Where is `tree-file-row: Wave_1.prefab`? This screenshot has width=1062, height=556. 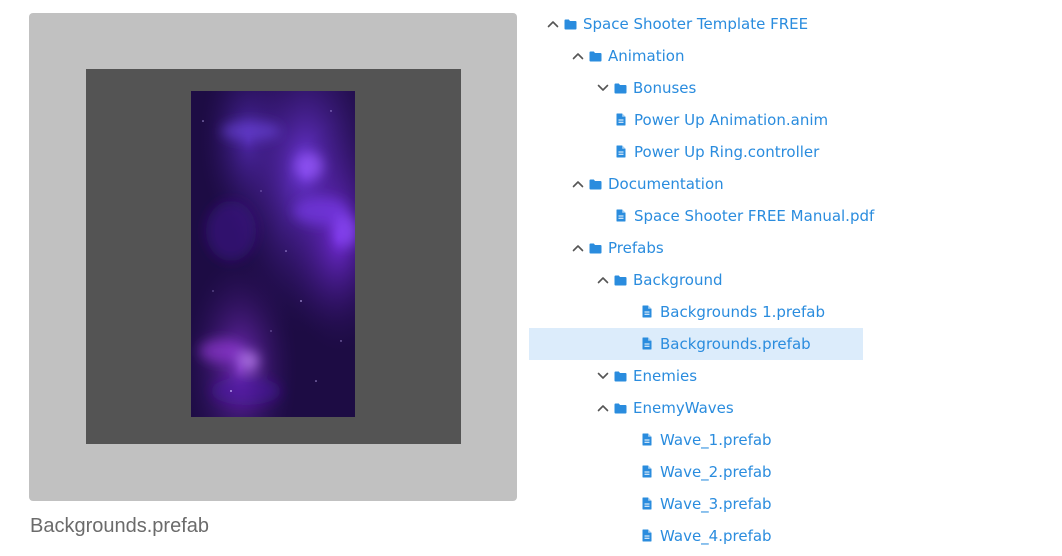 tree-file-row: Wave_1.prefab is located at coordinates (696, 440).